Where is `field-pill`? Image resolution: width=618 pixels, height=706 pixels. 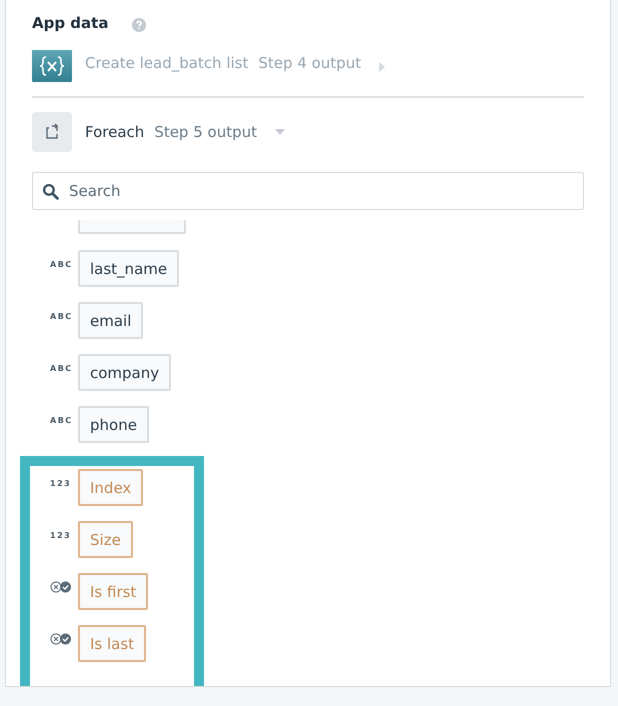 field-pill is located at coordinates (132, 227).